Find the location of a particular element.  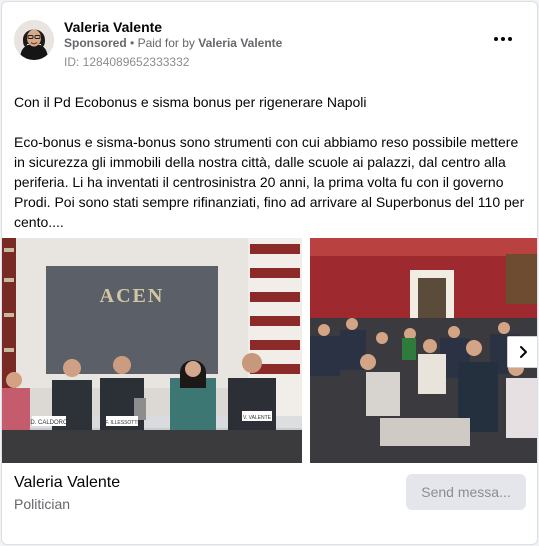

author-avatar is located at coordinates (34, 40).